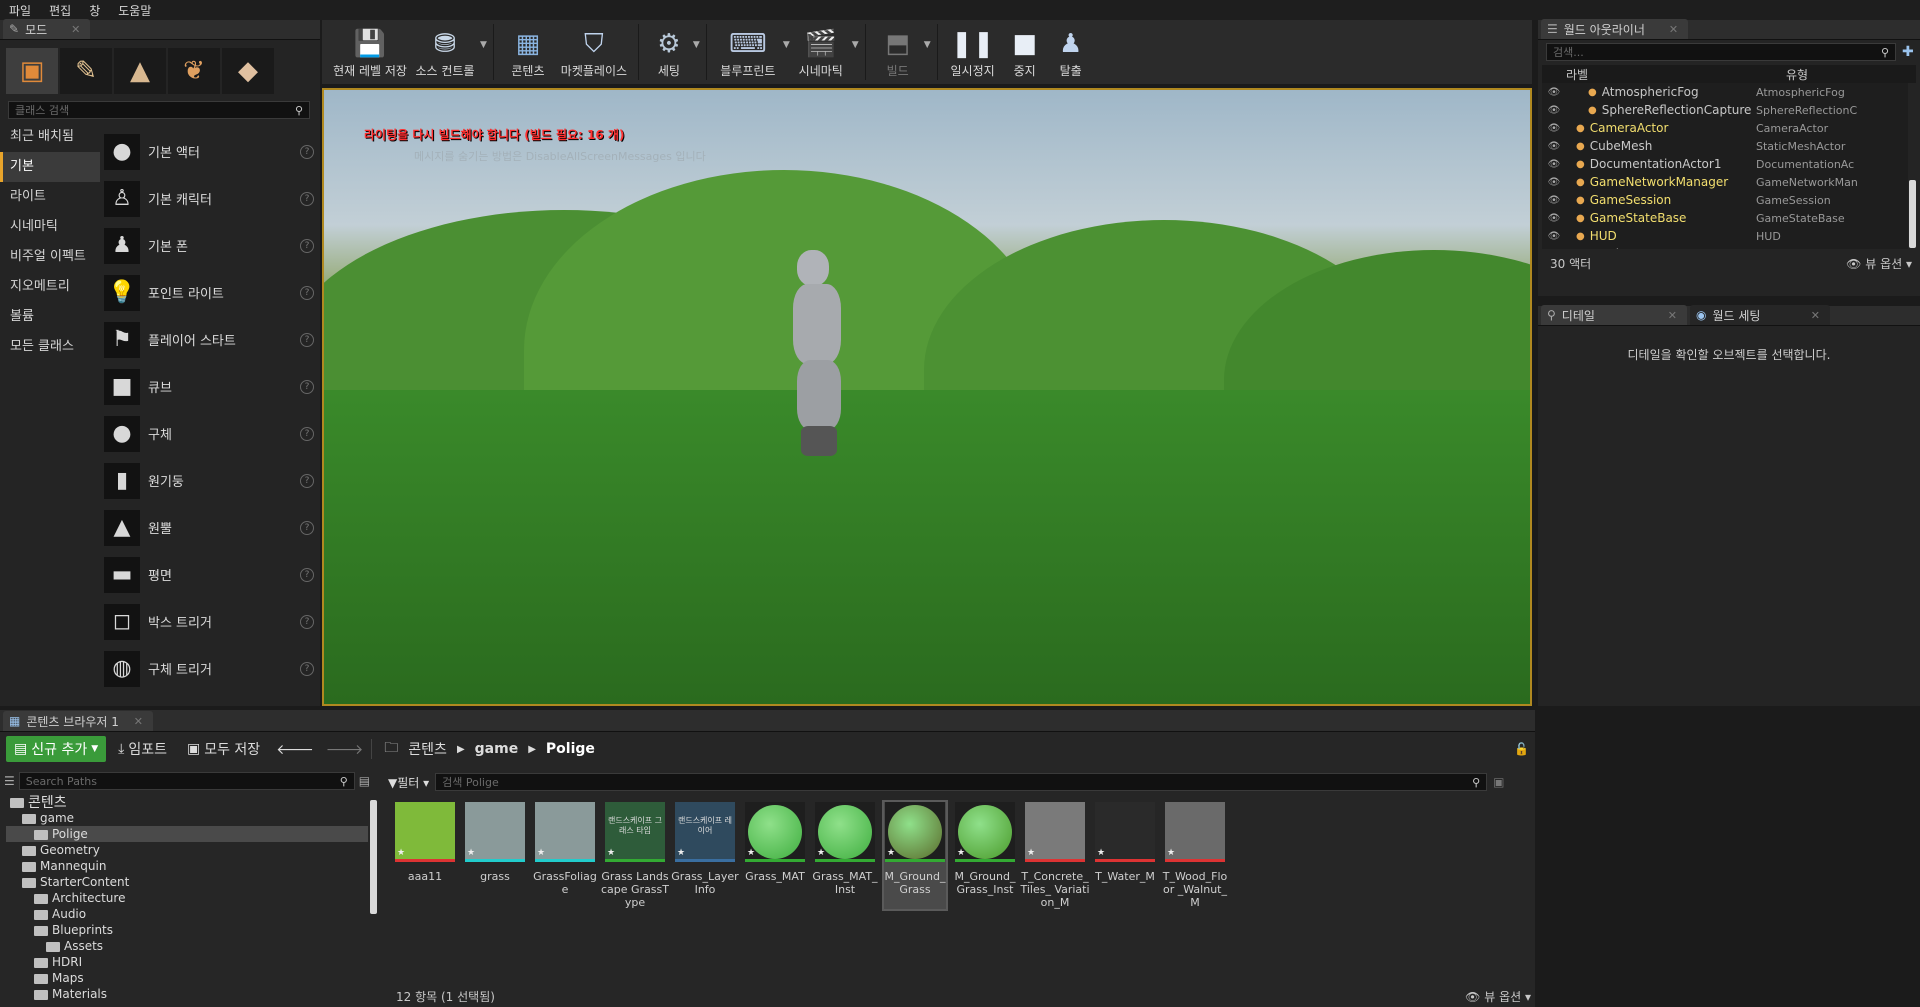 The height and width of the screenshot is (1007, 1920). I want to click on tree-folder: Architecture, so click(187, 898).